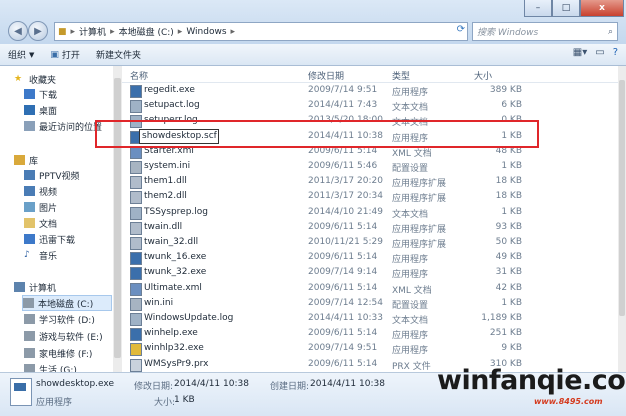 This screenshot has width=626, height=416. Describe the element at coordinates (326, 75) in the screenshot. I see `column-date: 修改日期` at that location.